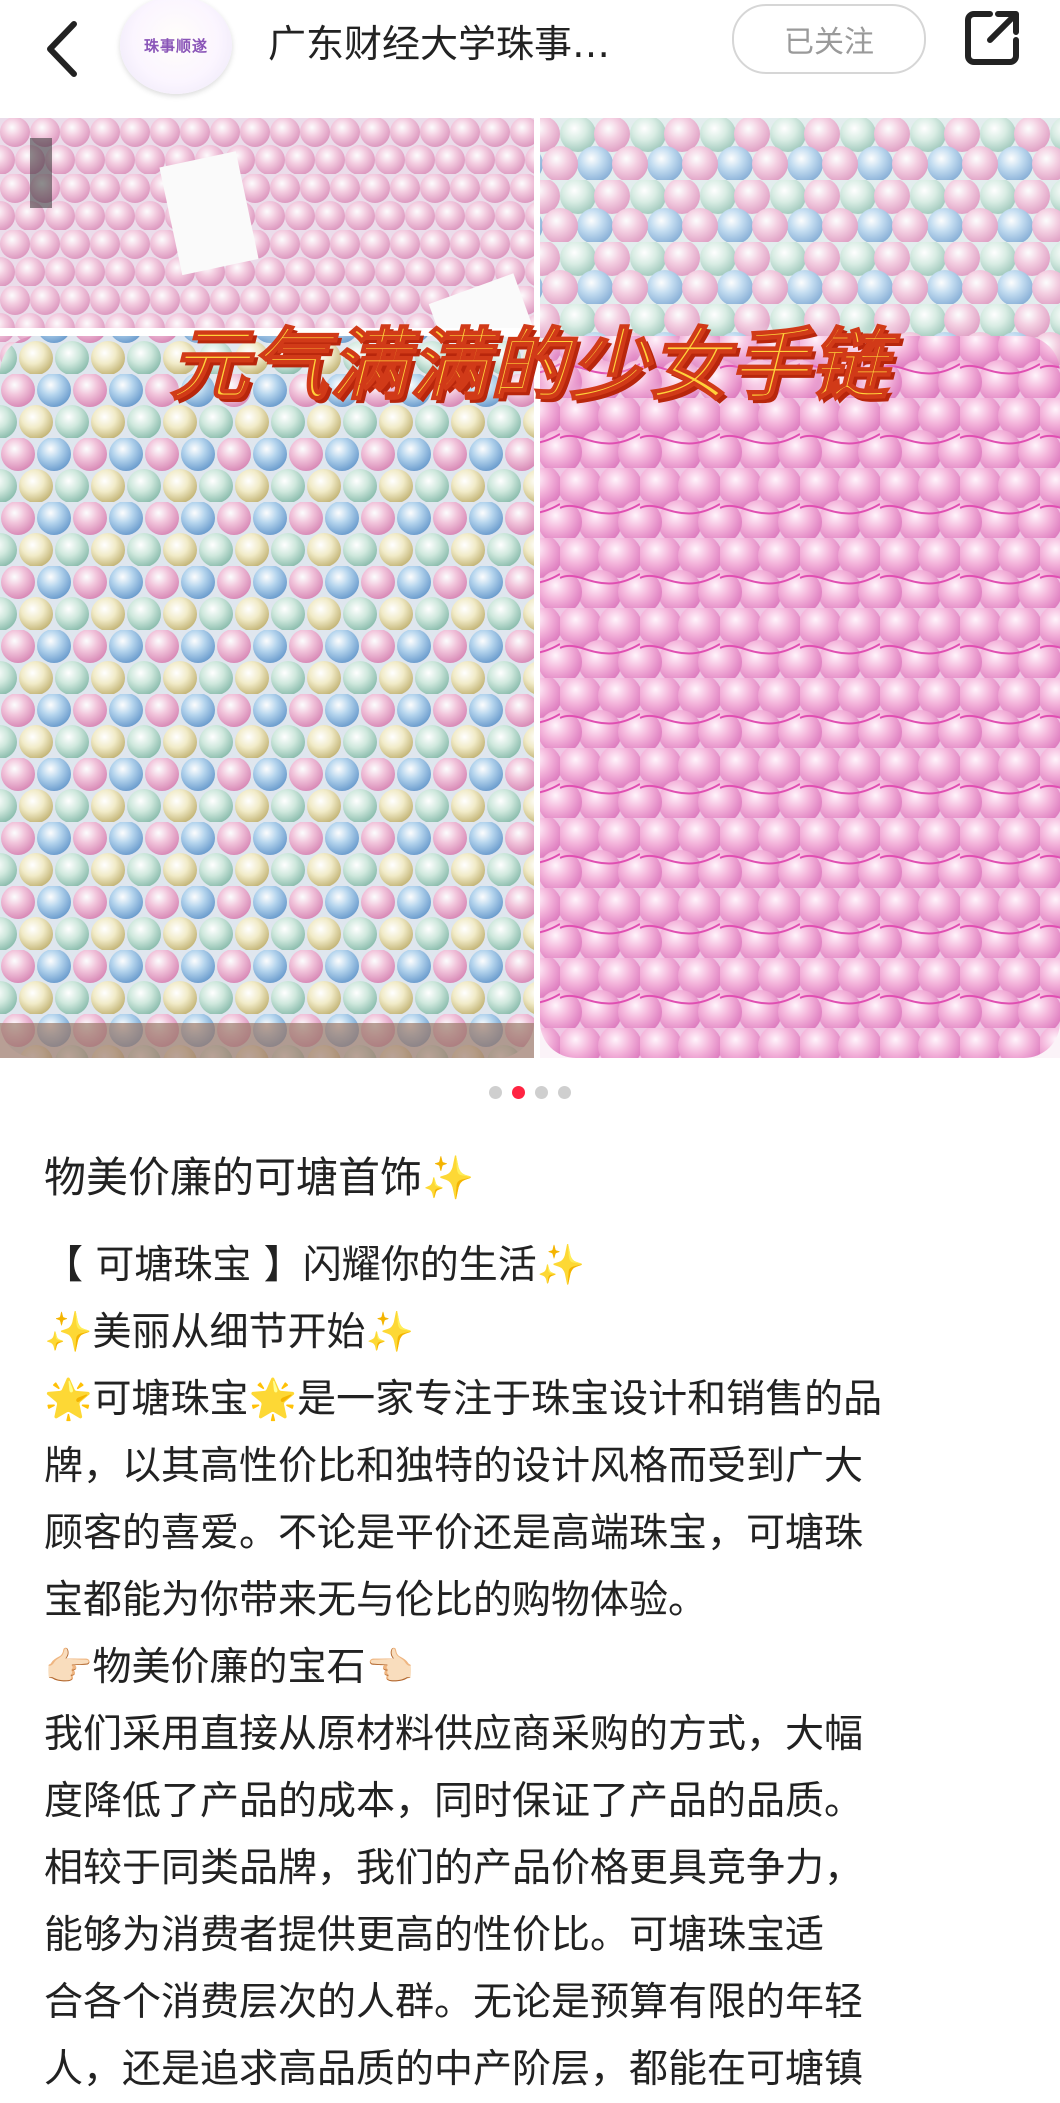 This screenshot has width=1060, height=2103. What do you see at coordinates (454, 1466) in the screenshot?
I see `body-line: 牌，以其高性价比和独特的设计风格而受到广大` at bounding box center [454, 1466].